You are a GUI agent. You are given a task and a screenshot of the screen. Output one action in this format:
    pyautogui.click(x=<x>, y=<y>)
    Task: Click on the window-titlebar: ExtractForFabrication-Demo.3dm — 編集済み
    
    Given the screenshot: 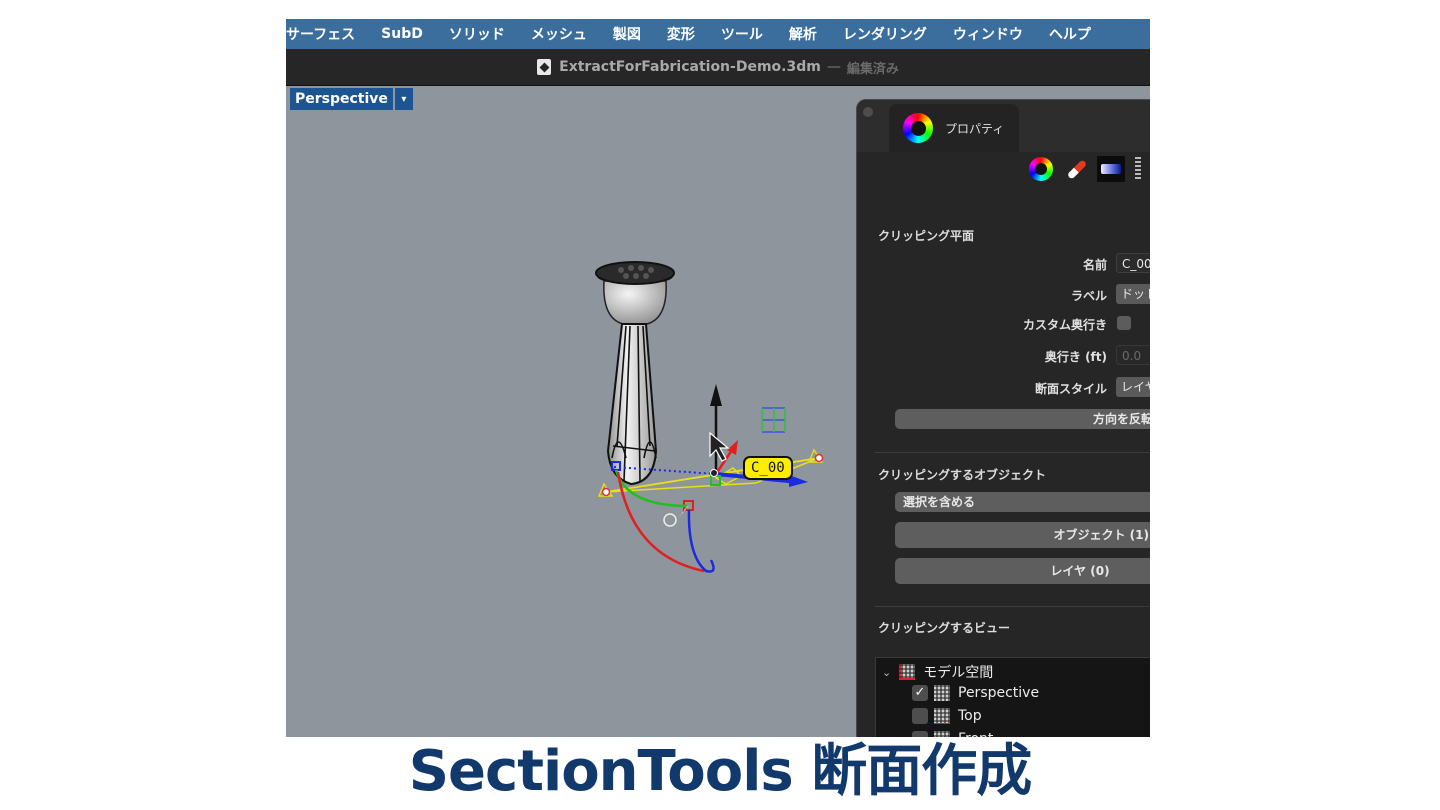 What is the action you would take?
    pyautogui.click(x=718, y=67)
    